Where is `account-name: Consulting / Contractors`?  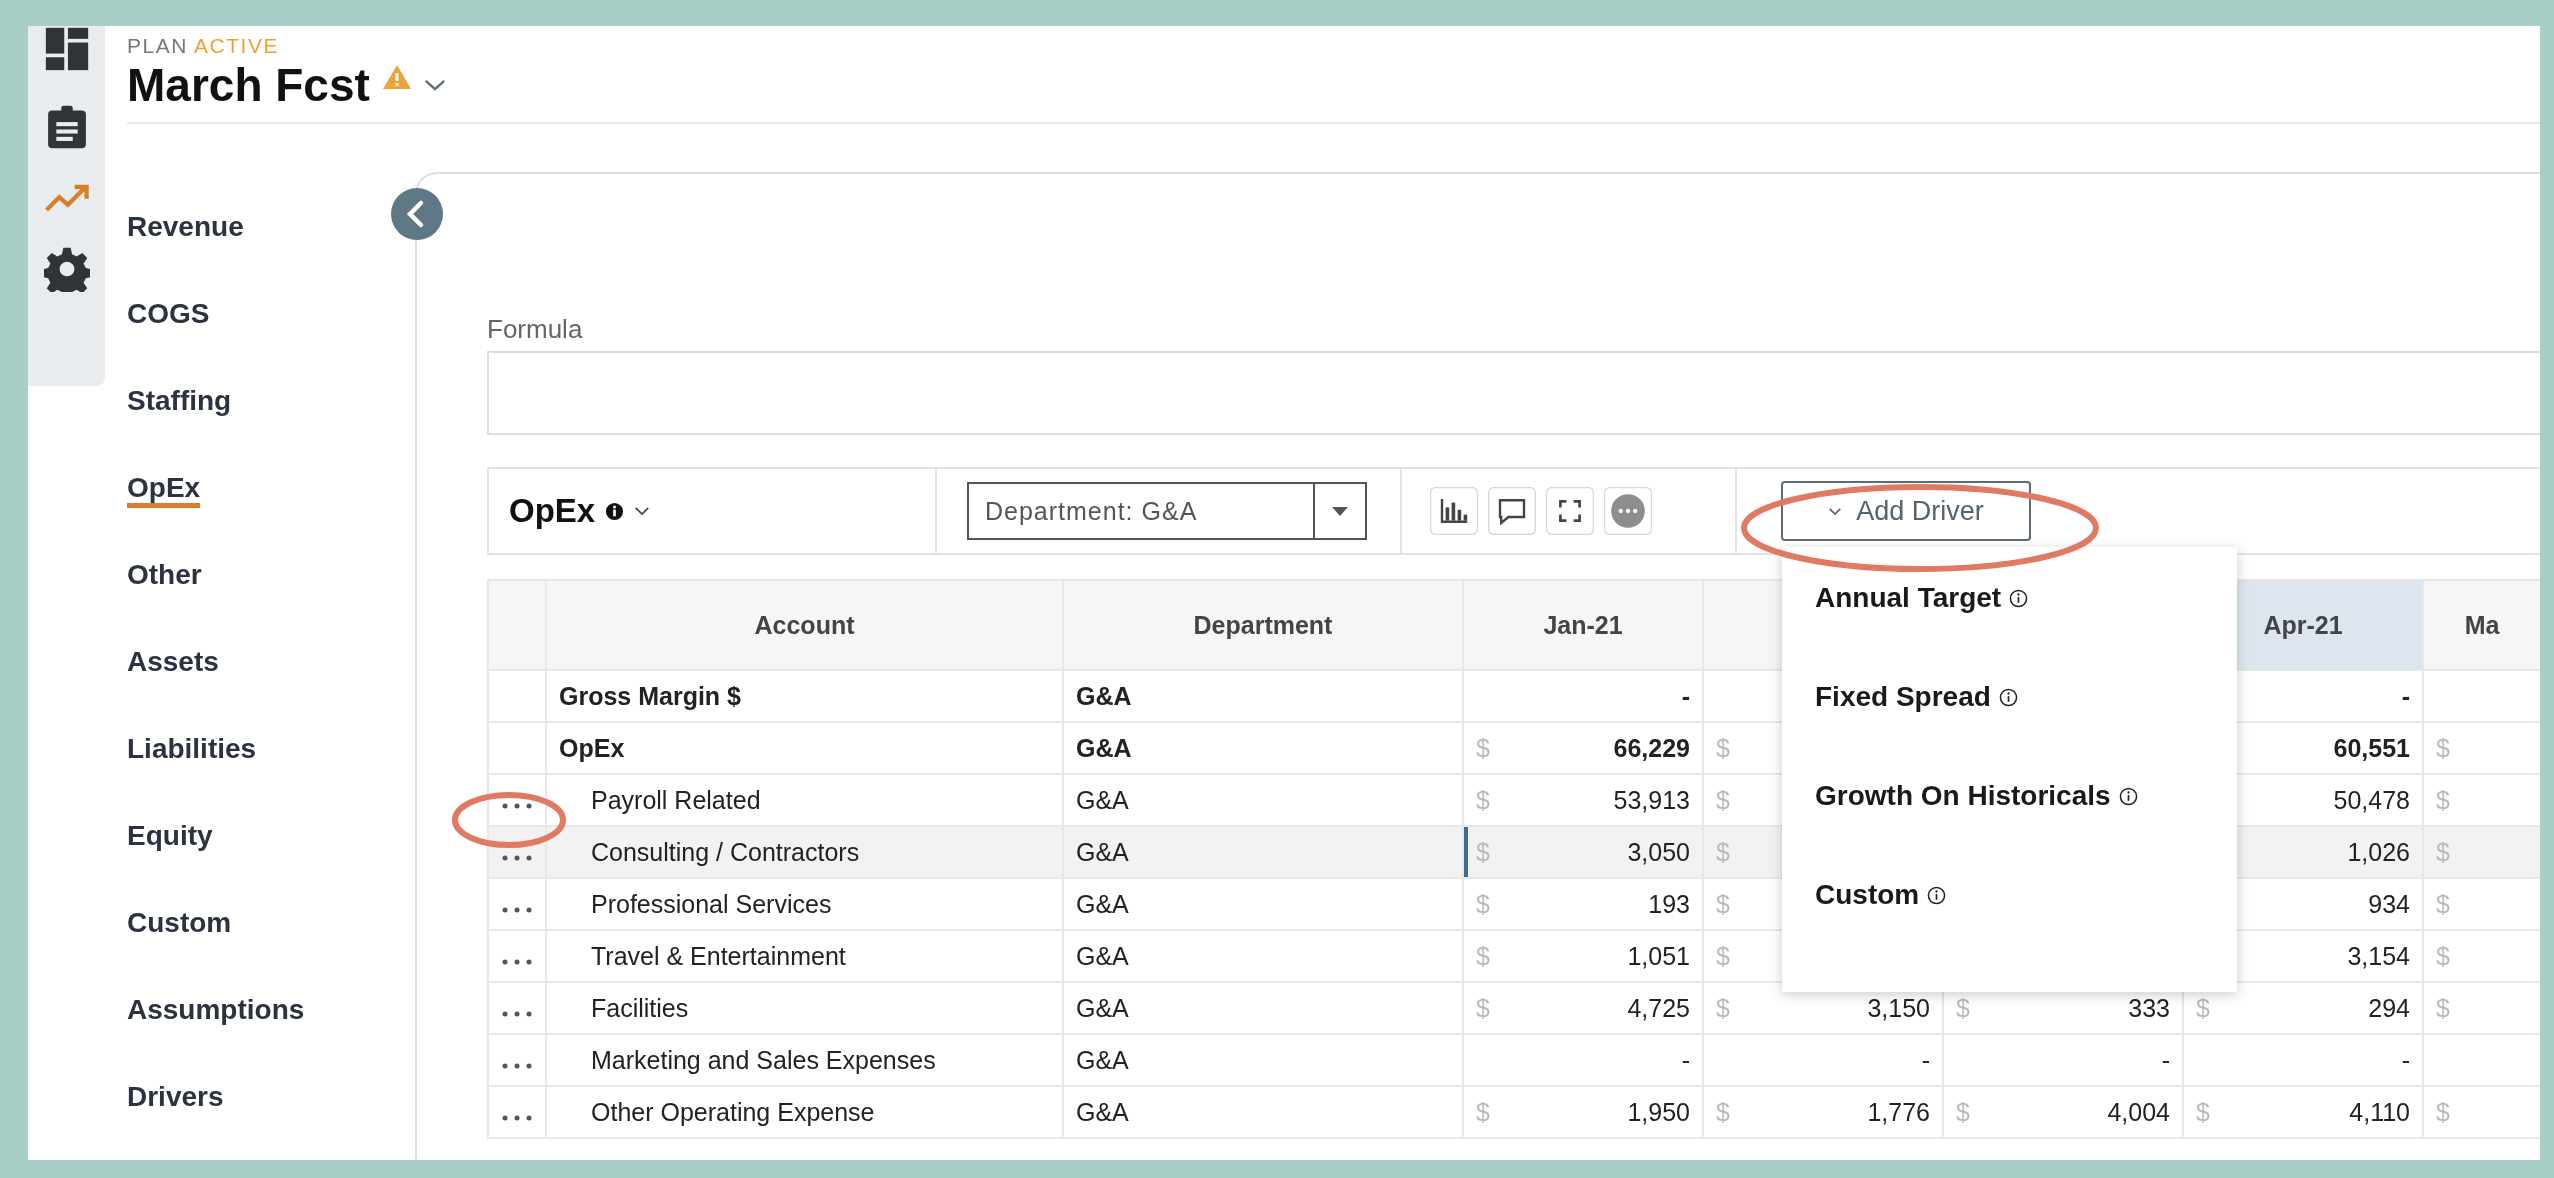
account-name: Consulting / Contractors is located at coordinates (725, 851).